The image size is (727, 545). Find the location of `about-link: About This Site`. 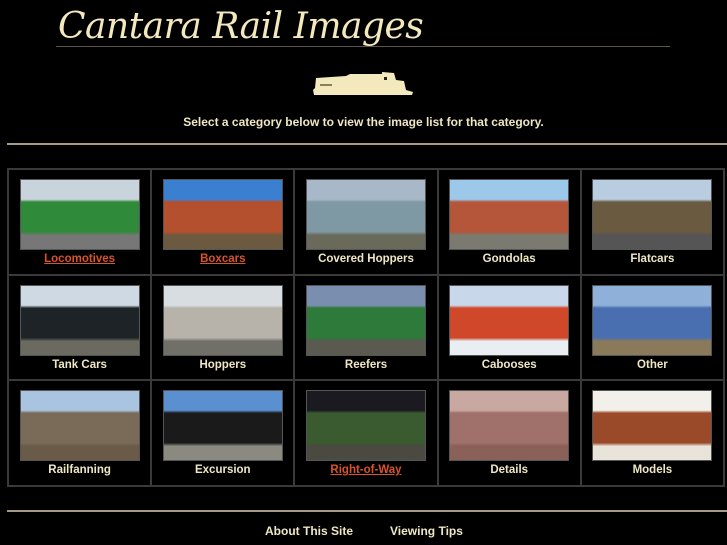

about-link: About This Site is located at coordinates (309, 531).